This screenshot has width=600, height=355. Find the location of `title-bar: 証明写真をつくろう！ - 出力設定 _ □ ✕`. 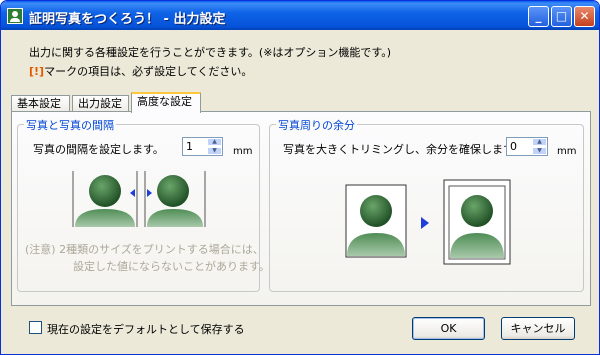

title-bar: 証明写真をつくろう！ - 出力設定 _ □ ✕ is located at coordinates (300, 15).